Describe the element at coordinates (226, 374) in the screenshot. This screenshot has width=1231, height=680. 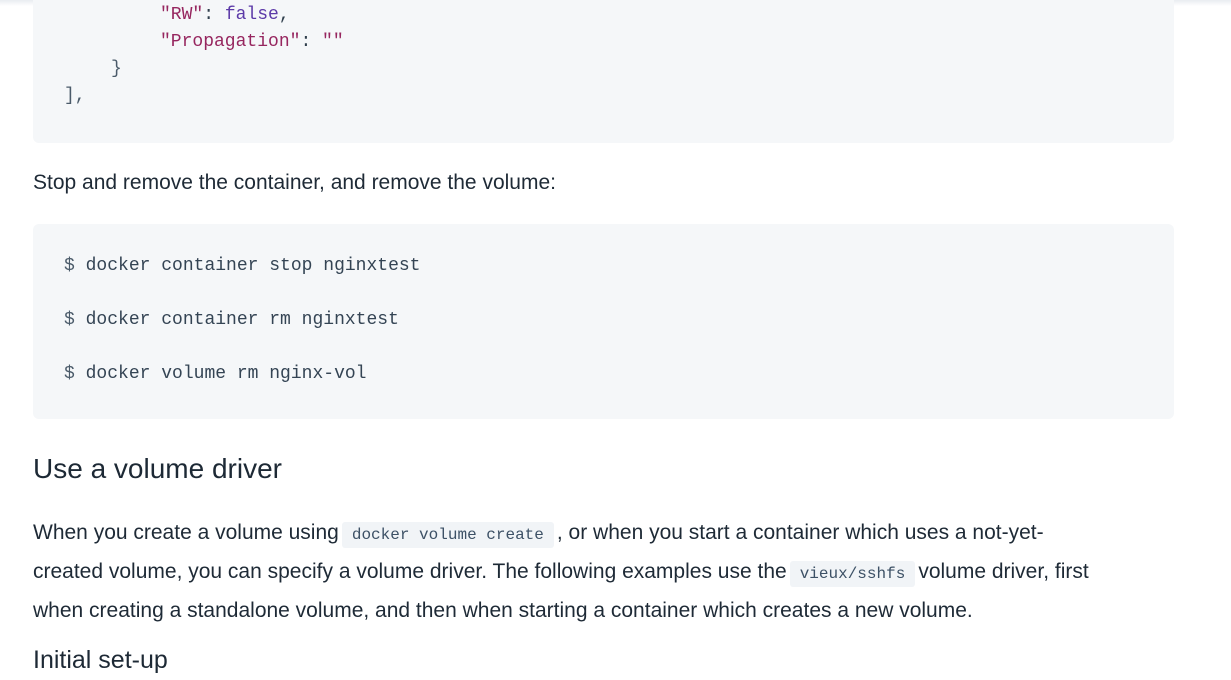
I see `shell-command: docker volume rm nginx-vol` at that location.